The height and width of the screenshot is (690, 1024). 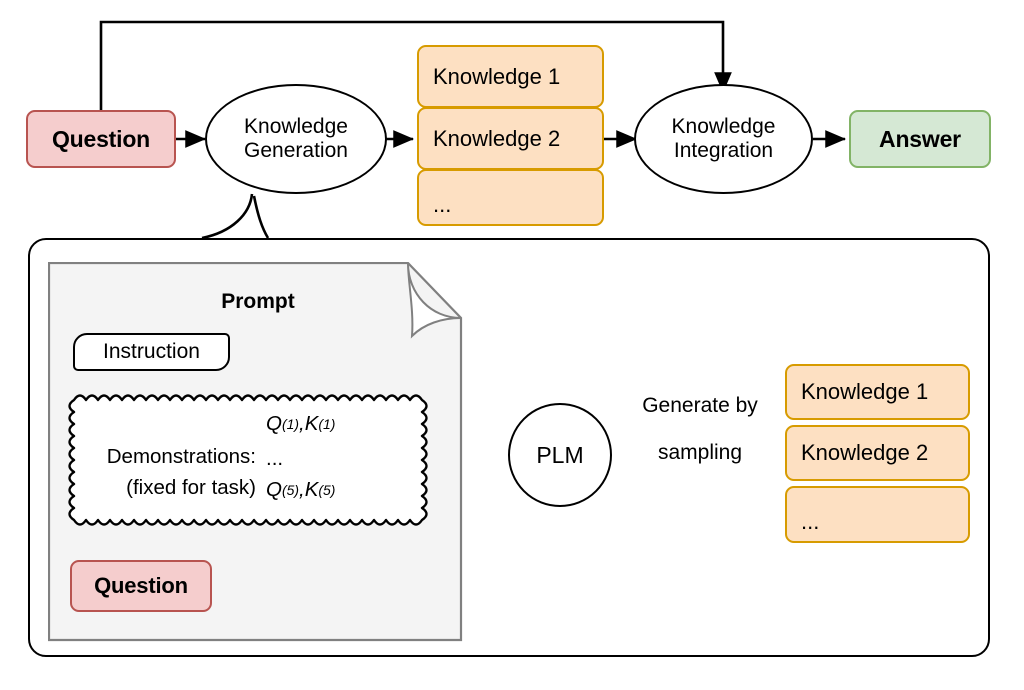 What do you see at coordinates (356, 424) in the screenshot?
I see `demonstrations-row-1: Q (1), K (1)` at bounding box center [356, 424].